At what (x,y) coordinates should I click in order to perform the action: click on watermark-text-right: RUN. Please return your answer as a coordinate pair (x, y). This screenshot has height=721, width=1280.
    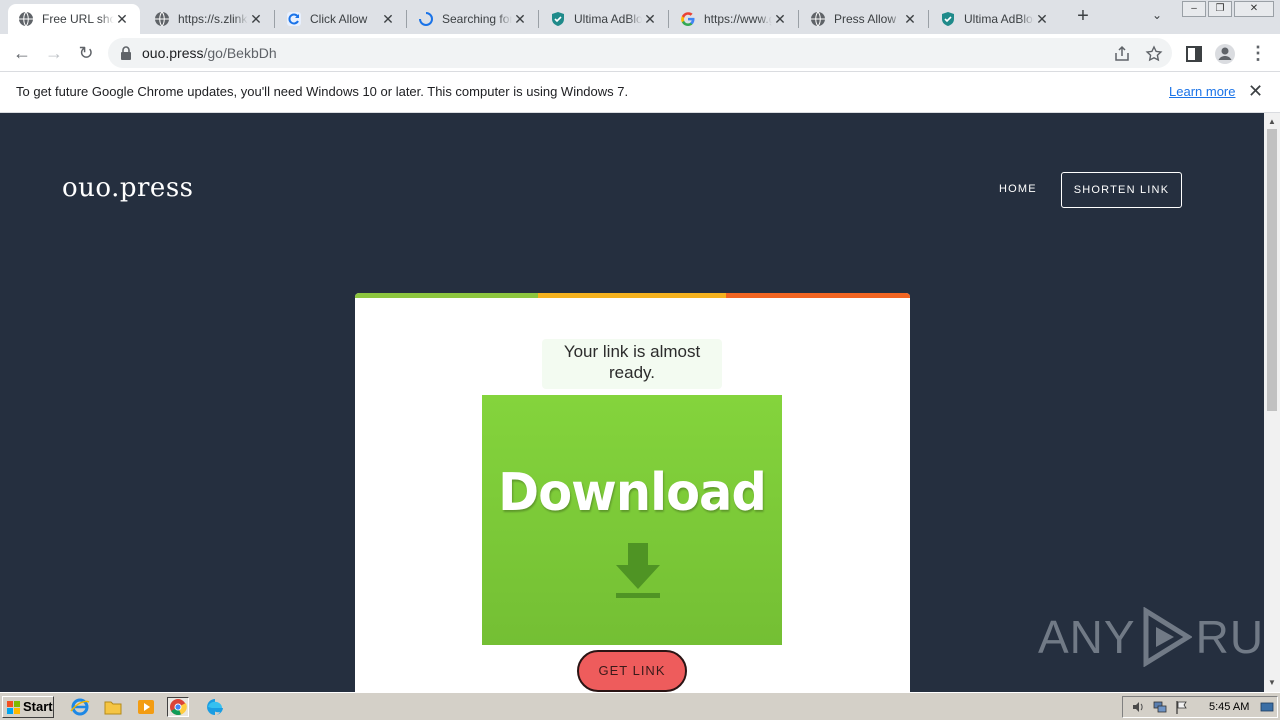
    Looking at the image, I should click on (1229, 637).